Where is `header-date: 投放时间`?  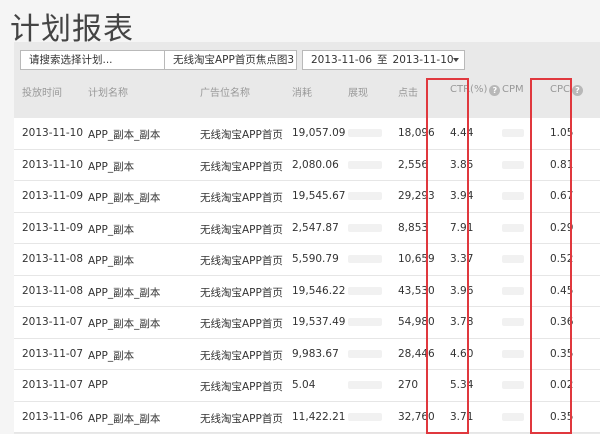 header-date: 投放时间 is located at coordinates (42, 91).